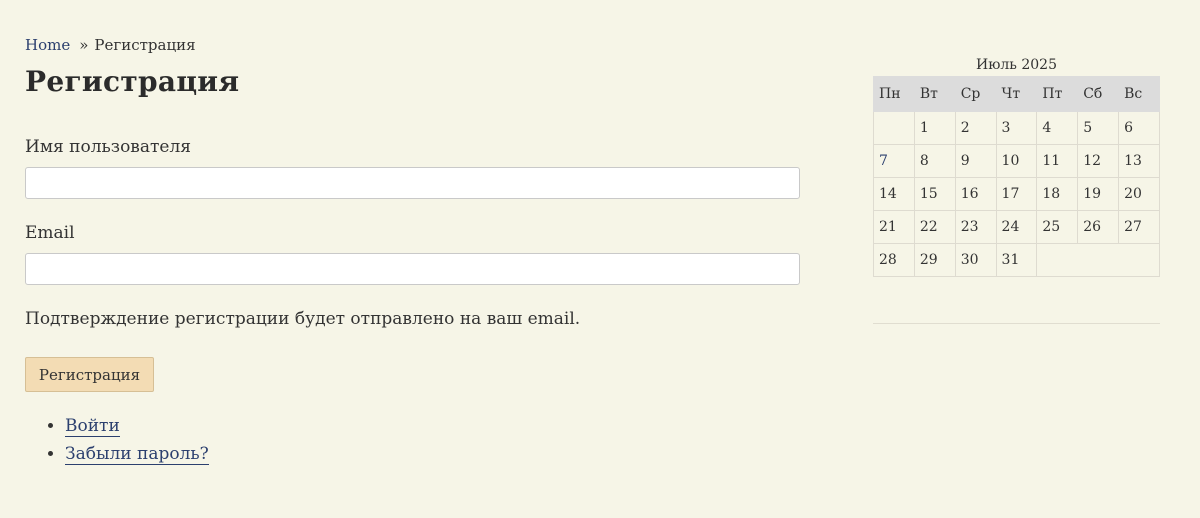 The width and height of the screenshot is (1200, 518). I want to click on weekday-header: Пт, so click(1057, 94).